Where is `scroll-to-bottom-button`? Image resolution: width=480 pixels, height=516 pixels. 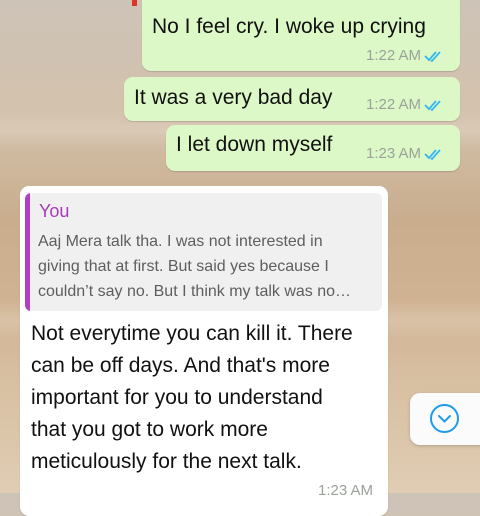 scroll-to-bottom-button is located at coordinates (445, 419).